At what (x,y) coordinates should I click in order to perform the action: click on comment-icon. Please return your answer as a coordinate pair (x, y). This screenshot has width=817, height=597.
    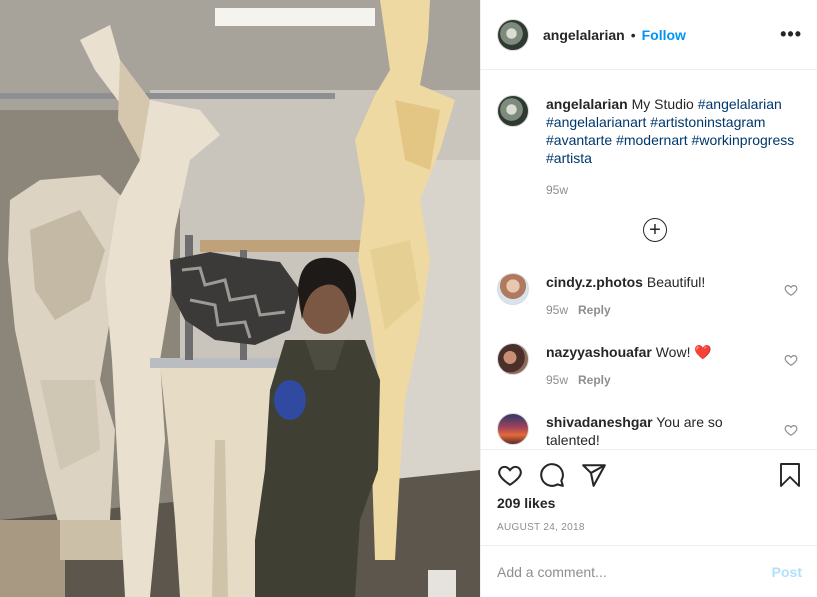
    Looking at the image, I should click on (552, 475).